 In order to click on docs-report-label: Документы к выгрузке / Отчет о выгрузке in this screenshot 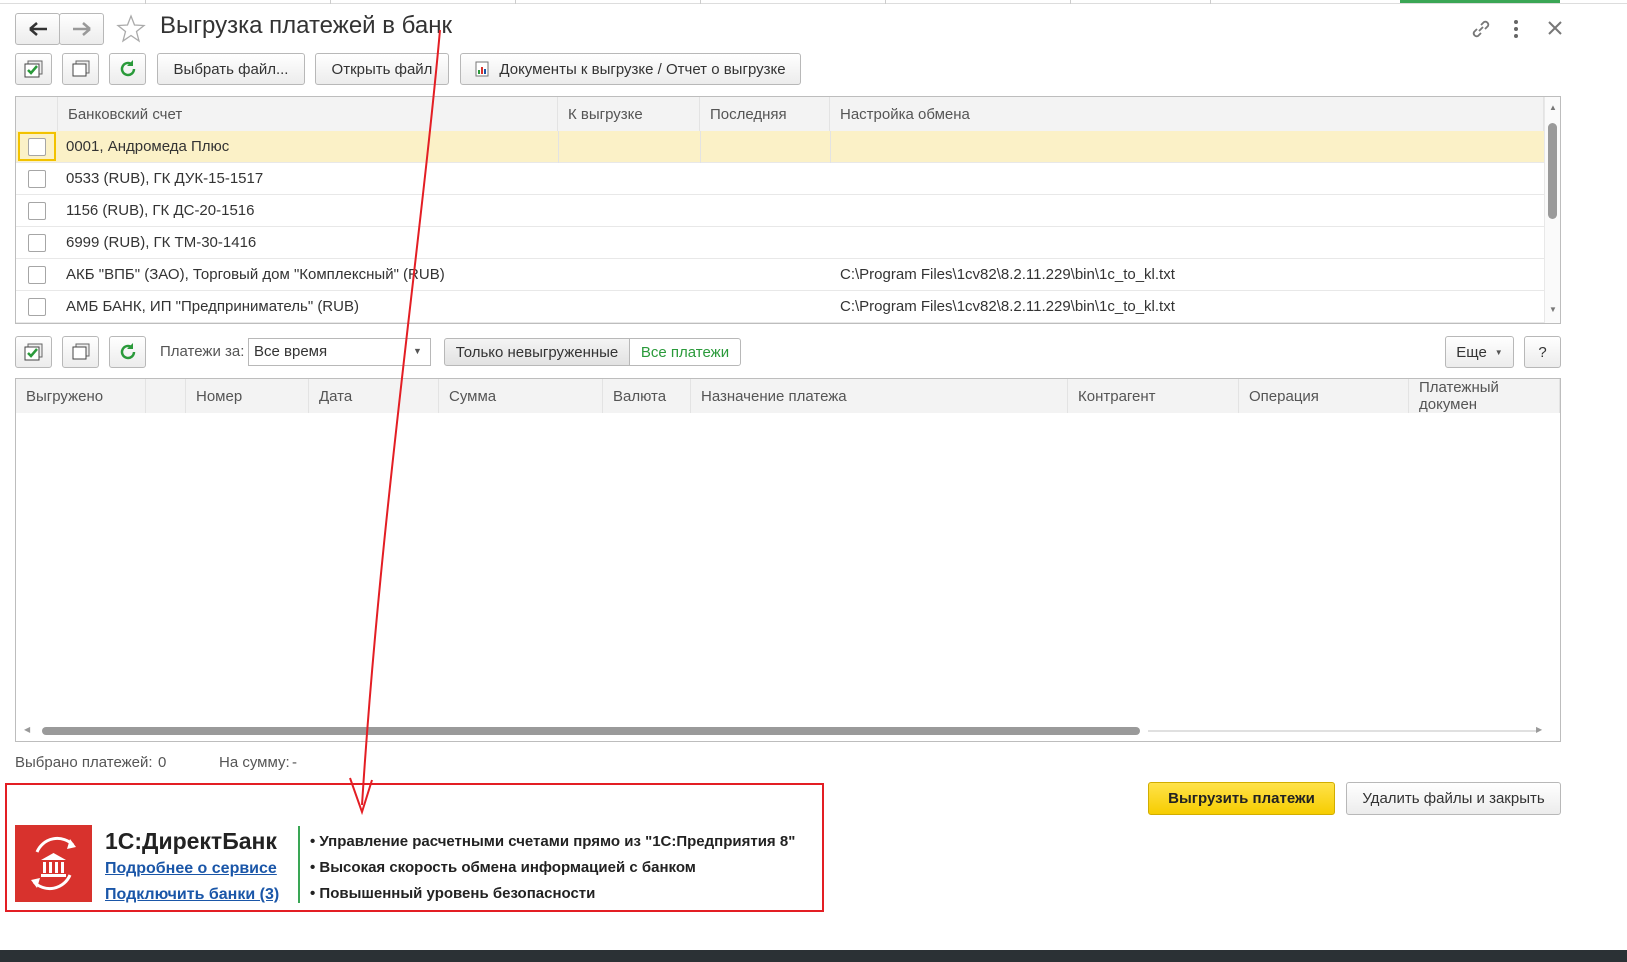, I will do `click(642, 69)`.